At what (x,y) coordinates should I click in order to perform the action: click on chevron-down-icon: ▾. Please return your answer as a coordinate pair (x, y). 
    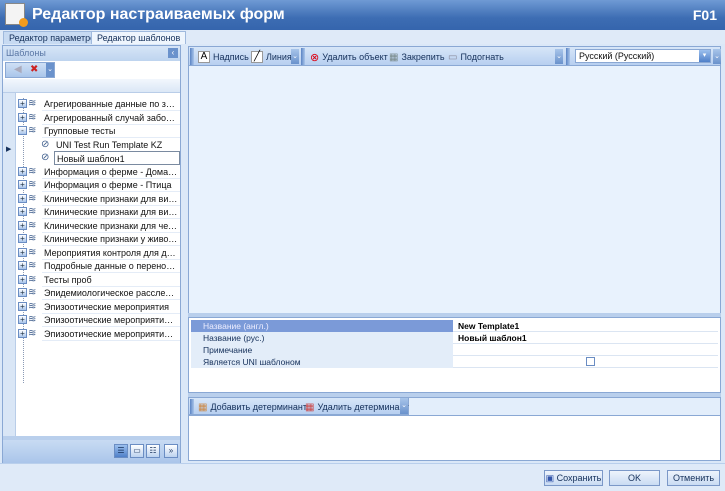
    Looking at the image, I should click on (704, 56).